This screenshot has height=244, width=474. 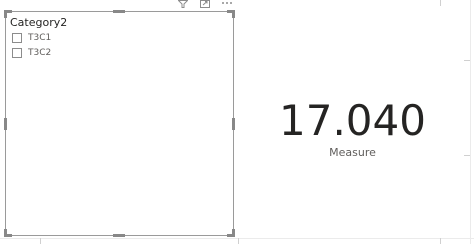 What do you see at coordinates (5, 14) in the screenshot?
I see `resize-handle-top-left` at bounding box center [5, 14].